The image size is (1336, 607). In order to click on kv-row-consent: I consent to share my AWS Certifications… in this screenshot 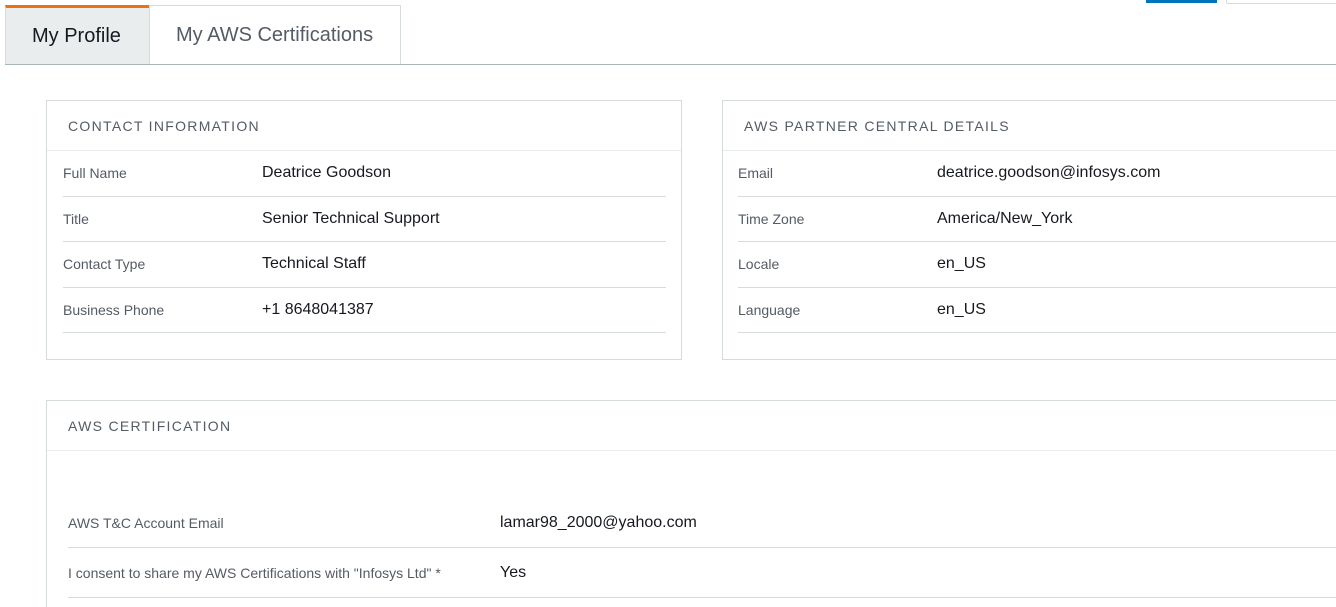, I will do `click(702, 573)`.